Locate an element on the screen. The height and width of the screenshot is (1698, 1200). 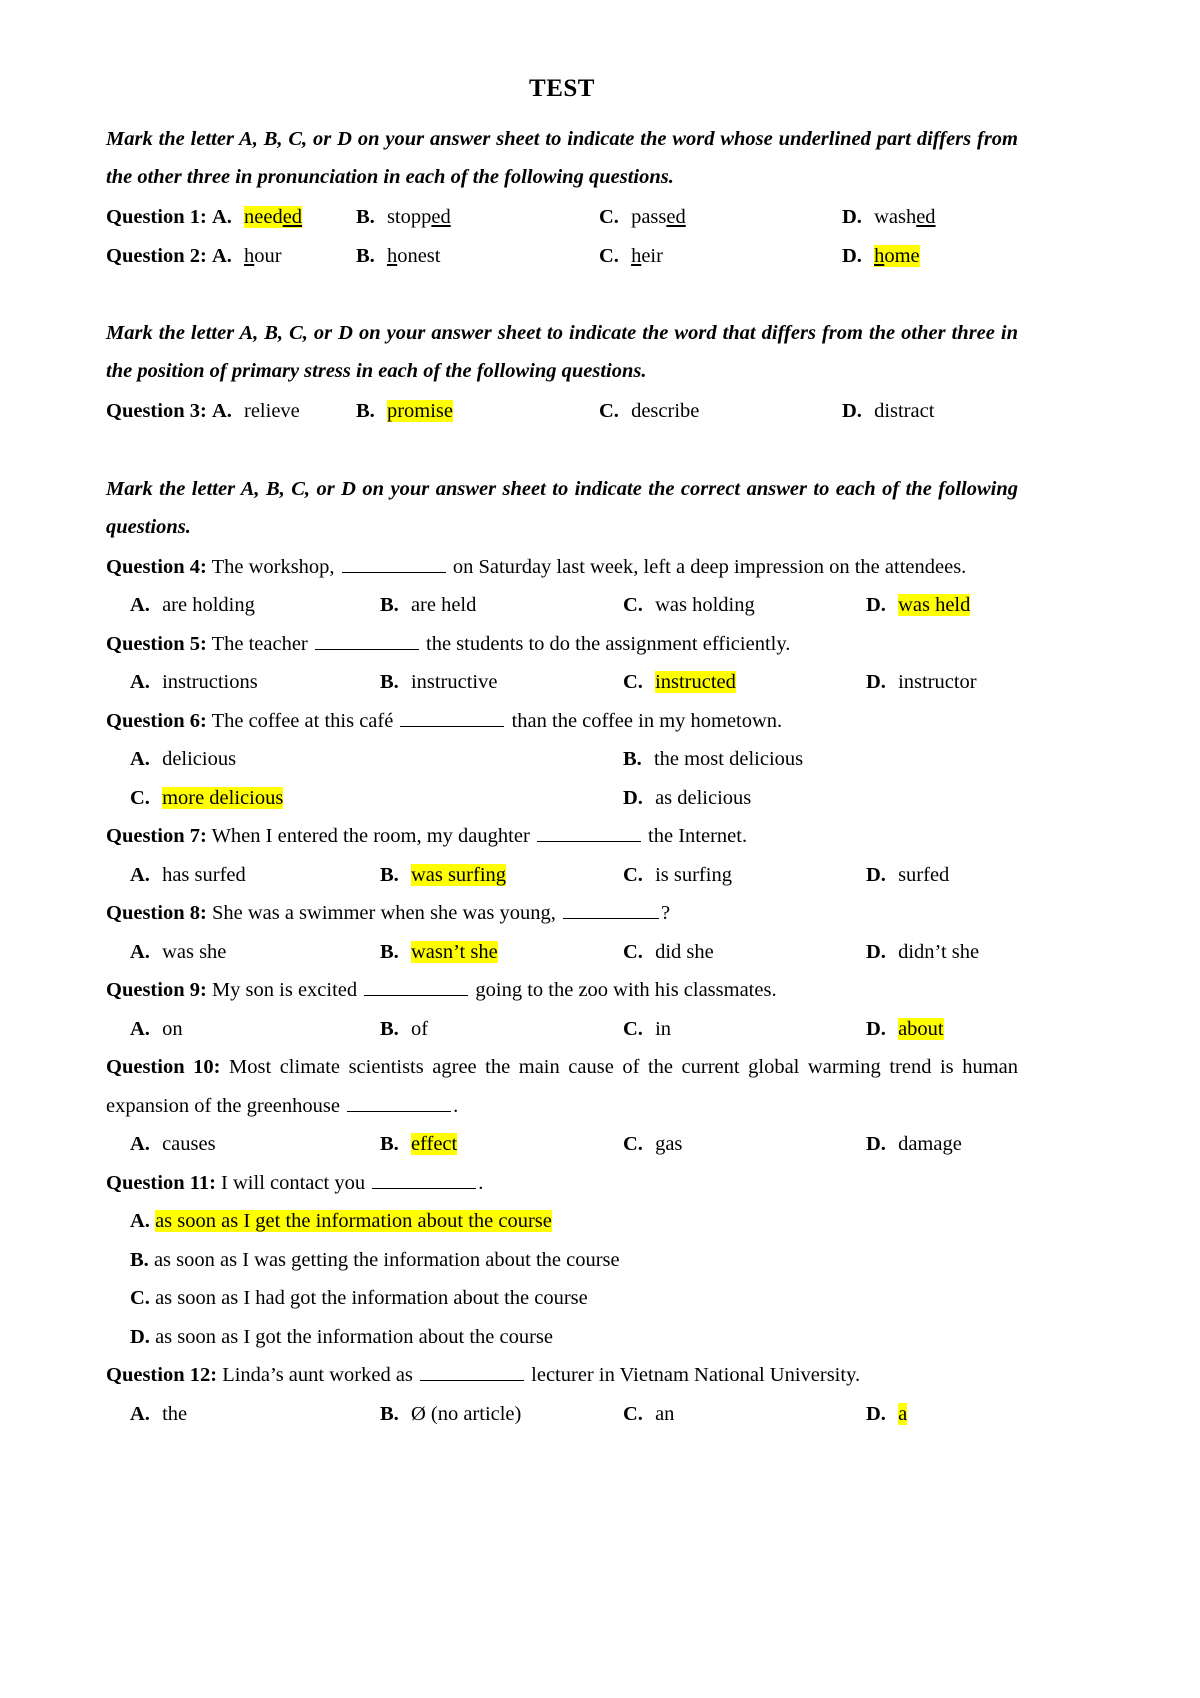
question-3-option-c: C. describe is located at coordinates (720, 411).